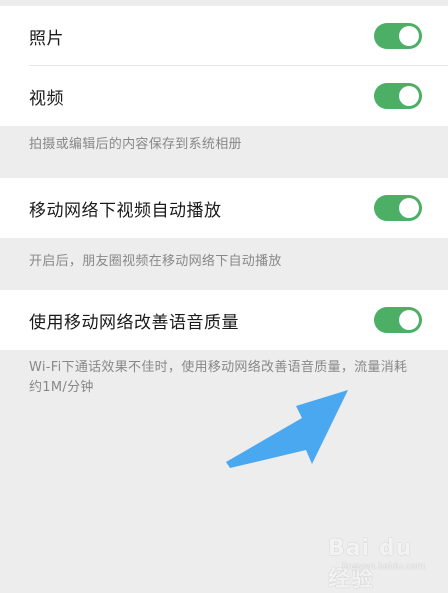 This screenshot has height=593, width=448. I want to click on autoplay-hint: 开启后，朋友圈视频在移动网络下自动播放, so click(155, 261).